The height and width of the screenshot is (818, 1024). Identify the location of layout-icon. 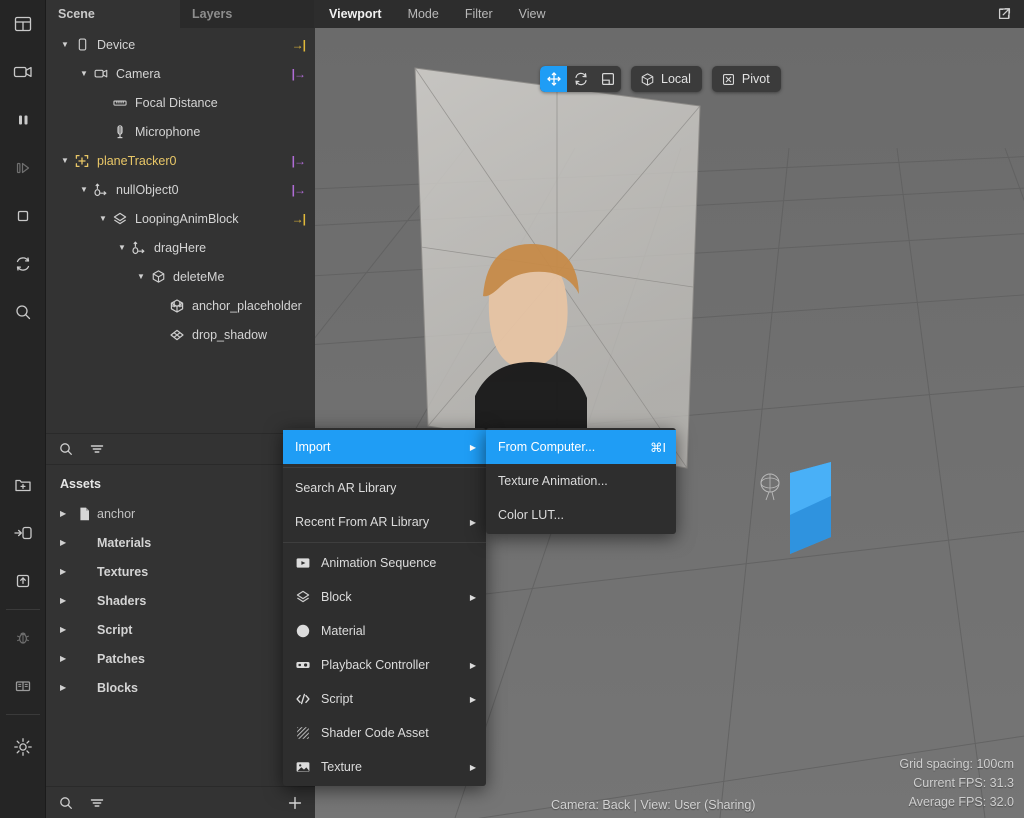
(23, 24).